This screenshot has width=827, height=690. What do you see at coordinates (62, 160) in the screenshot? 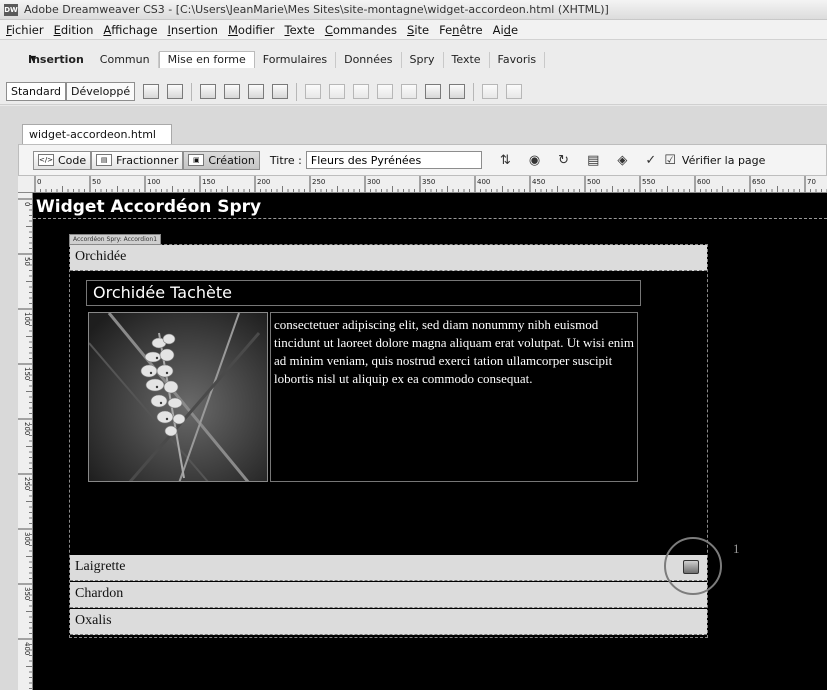
I see `code-view-button: </> Code` at bounding box center [62, 160].